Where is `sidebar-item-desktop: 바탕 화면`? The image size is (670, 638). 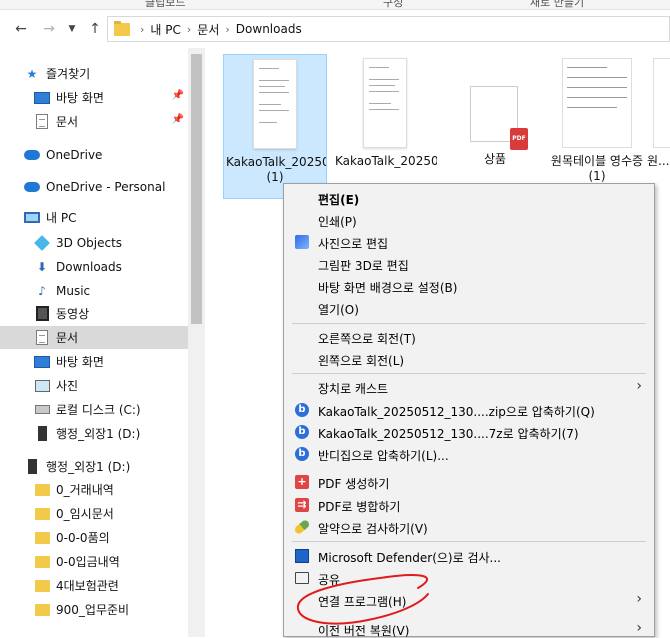 sidebar-item-desktop: 바탕 화면 is located at coordinates (94, 361).